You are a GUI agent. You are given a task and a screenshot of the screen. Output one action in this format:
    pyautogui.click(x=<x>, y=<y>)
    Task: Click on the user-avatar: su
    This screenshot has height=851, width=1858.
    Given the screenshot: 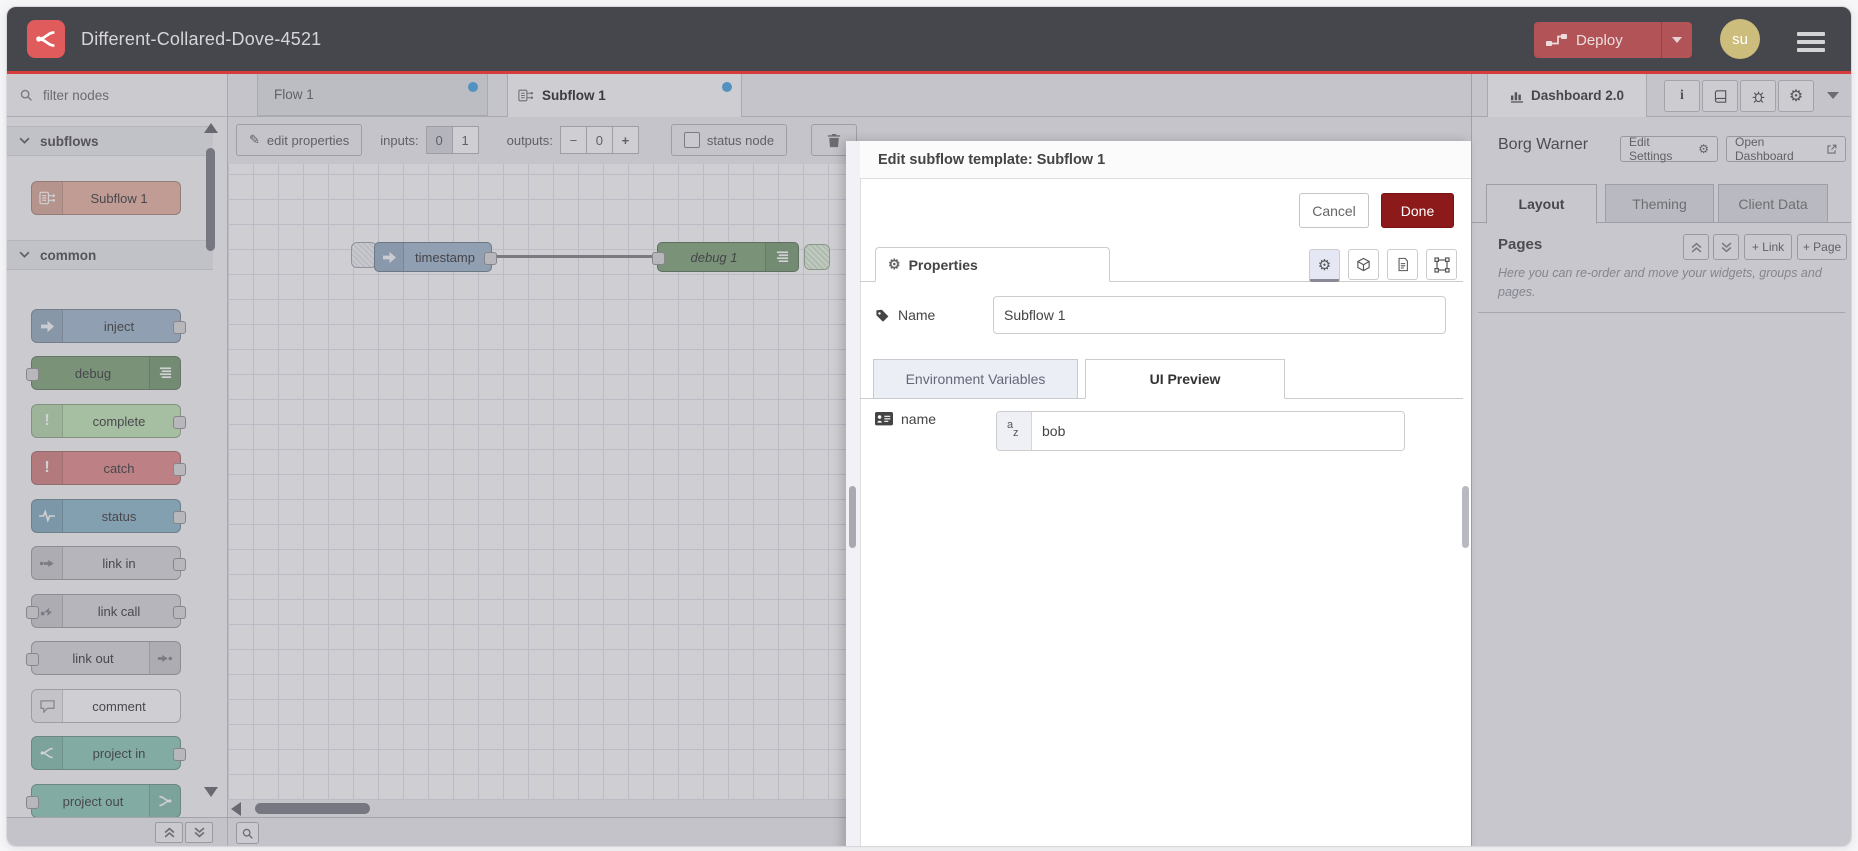 What is the action you would take?
    pyautogui.click(x=1740, y=39)
    